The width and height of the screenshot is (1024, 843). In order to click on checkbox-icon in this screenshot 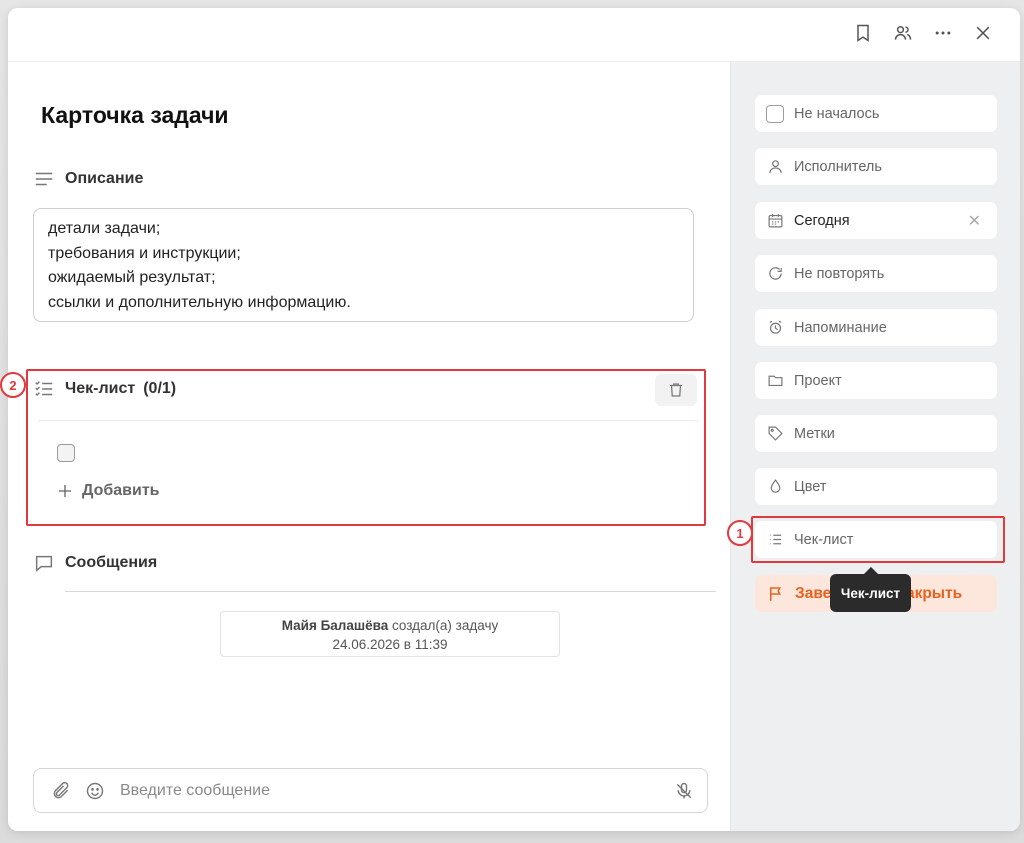, I will do `click(775, 113)`.